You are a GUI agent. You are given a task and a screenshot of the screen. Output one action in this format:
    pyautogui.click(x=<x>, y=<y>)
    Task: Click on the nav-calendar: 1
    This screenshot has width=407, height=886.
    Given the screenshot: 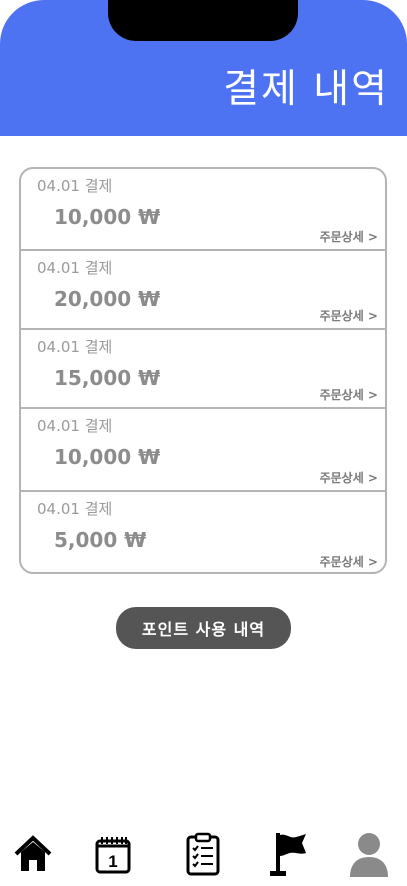 What is the action you would take?
    pyautogui.click(x=113, y=853)
    